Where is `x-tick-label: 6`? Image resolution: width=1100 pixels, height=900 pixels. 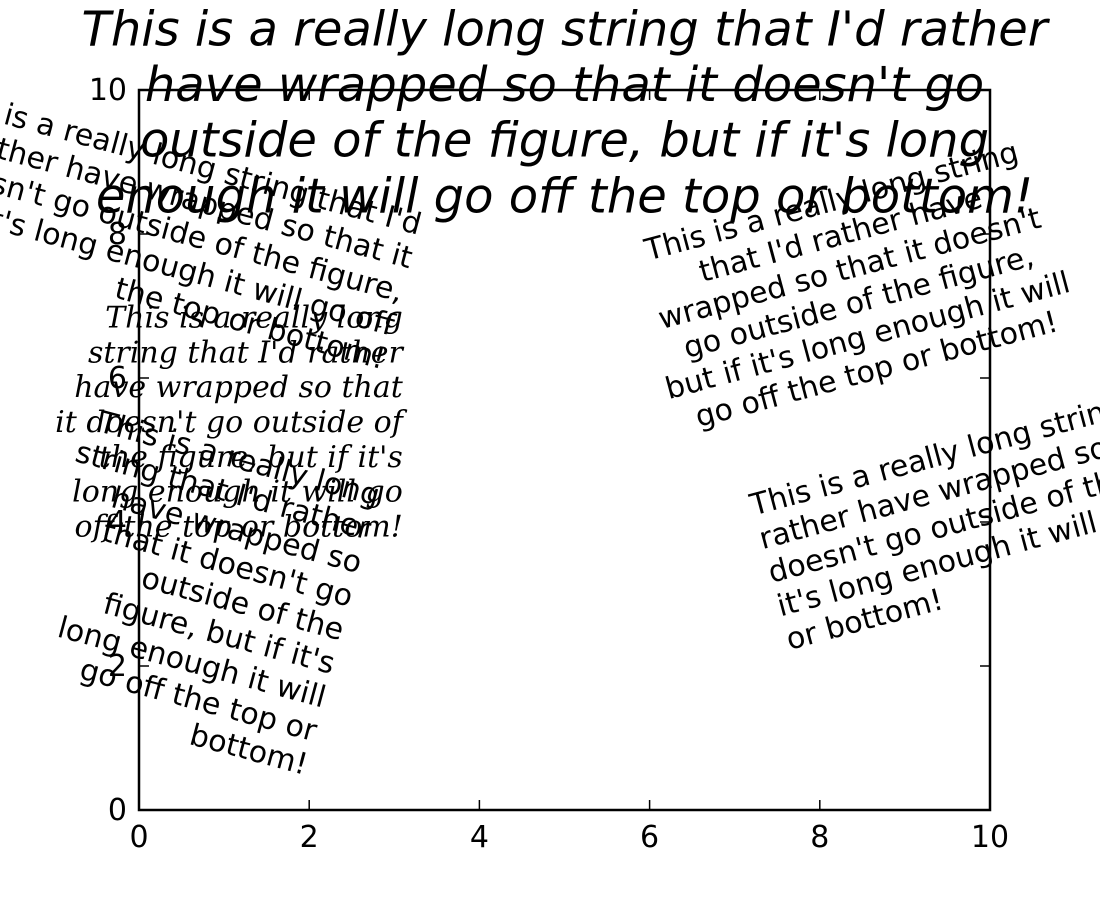
x-tick-label: 6 is located at coordinates (649, 837).